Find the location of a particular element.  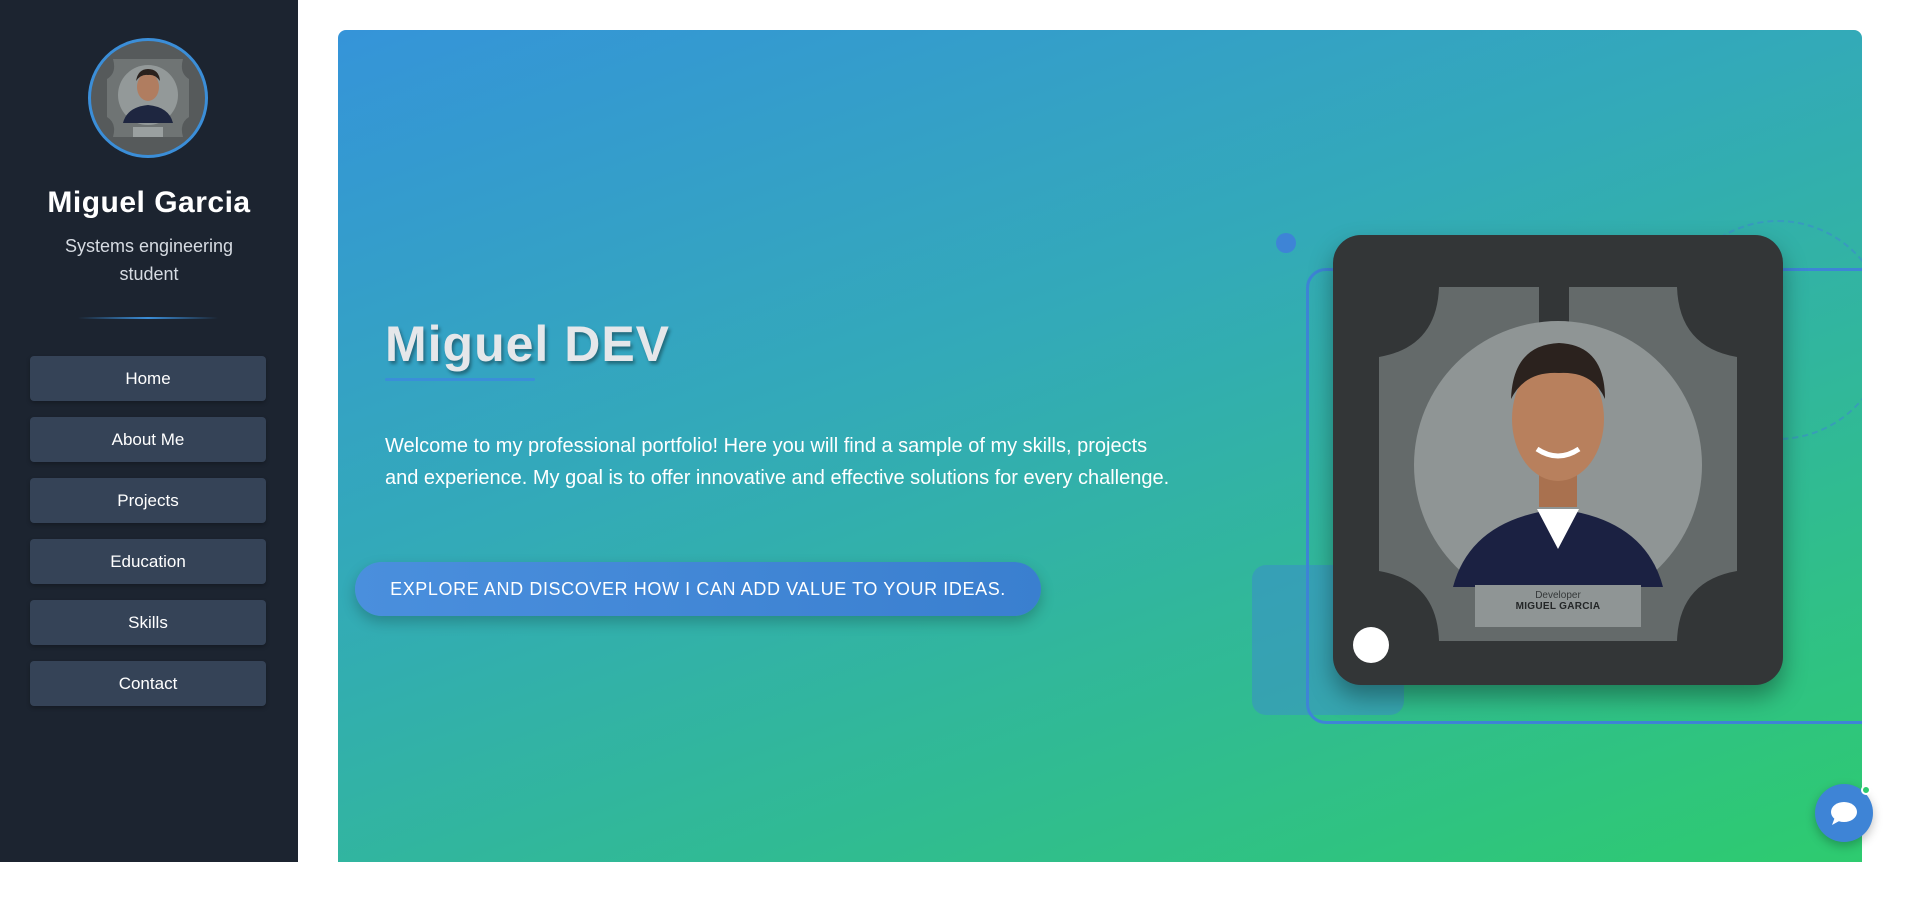

hero-title: Miguel DEV is located at coordinates (528, 344).